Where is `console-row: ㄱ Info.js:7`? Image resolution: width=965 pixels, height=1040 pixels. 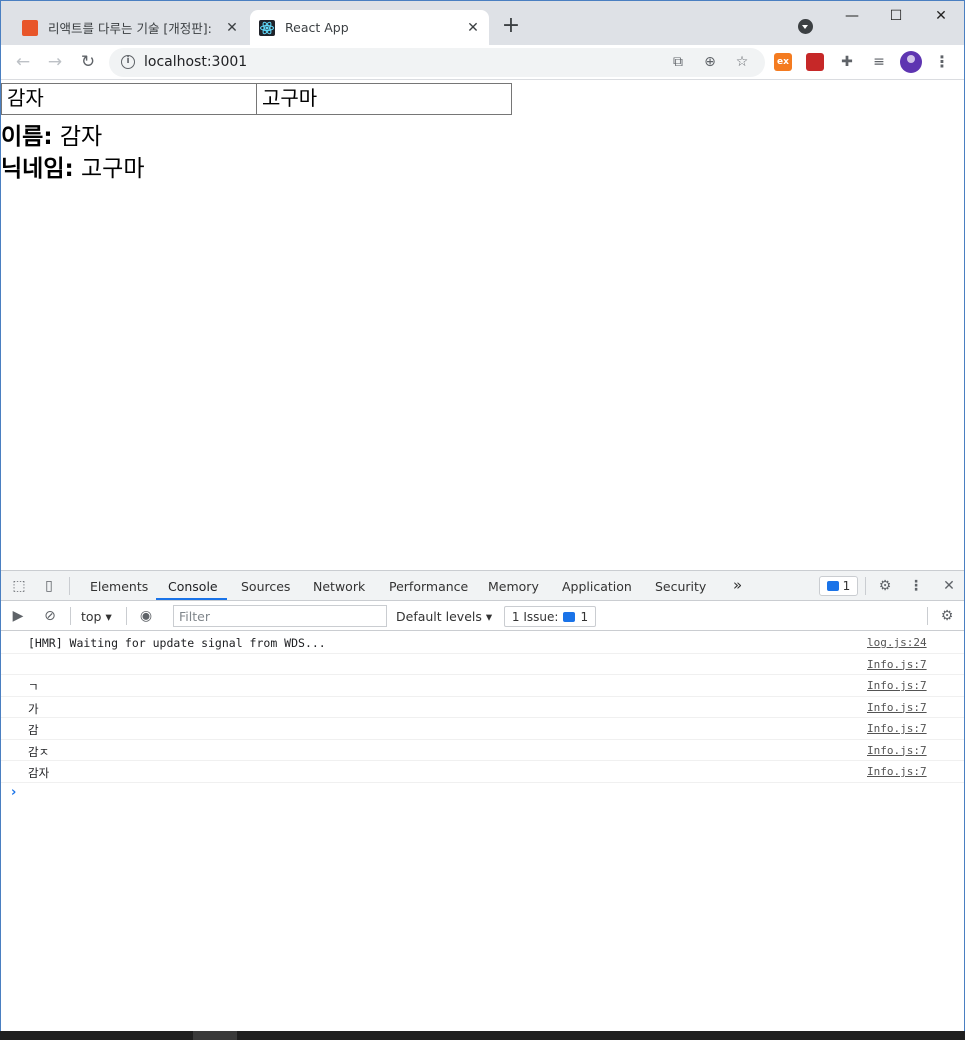 console-row: ㄱ Info.js:7 is located at coordinates (482, 686).